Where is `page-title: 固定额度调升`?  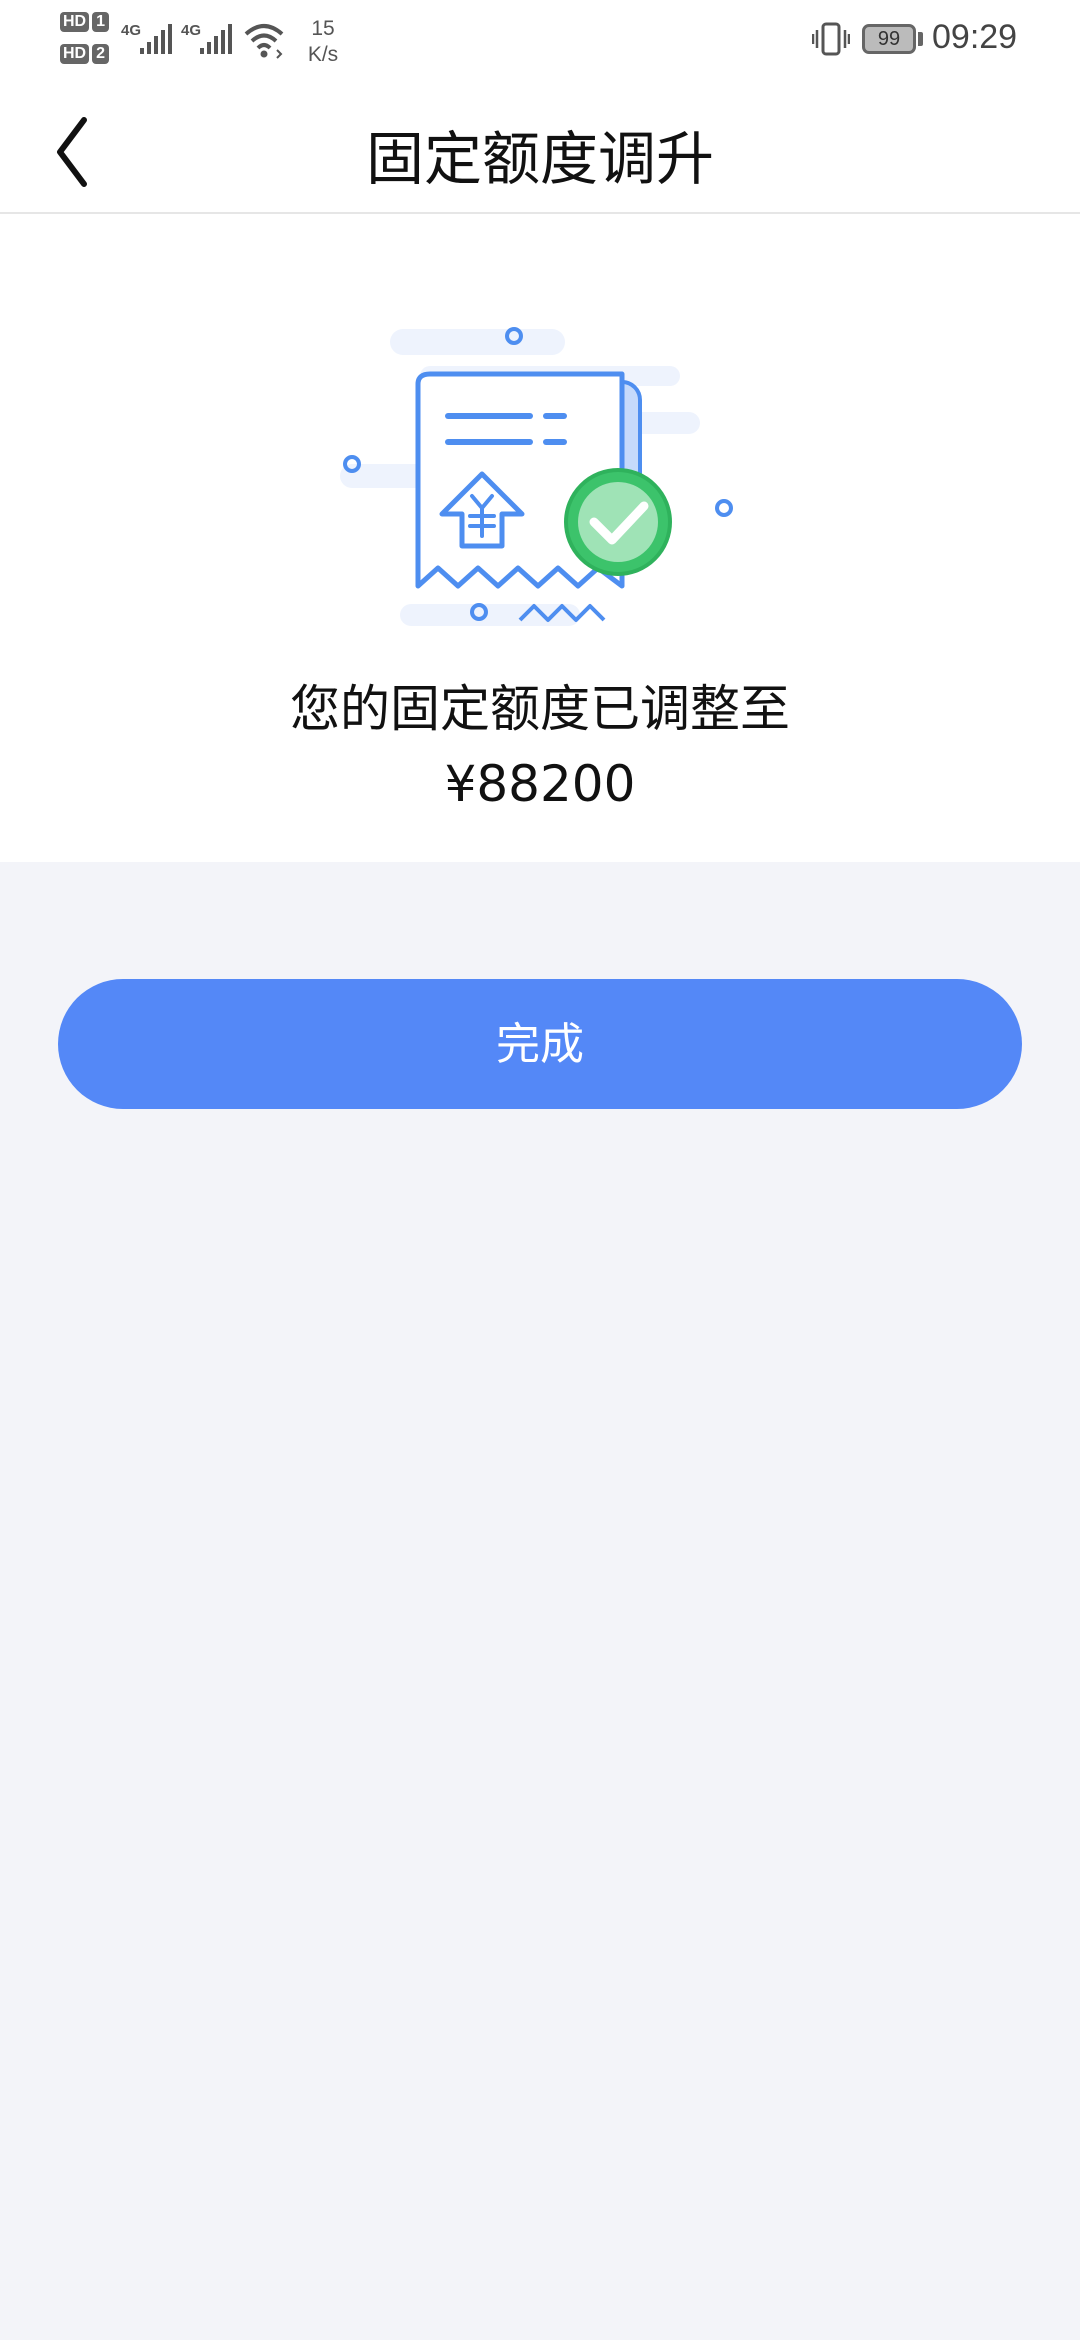 page-title: 固定额度调升 is located at coordinates (539, 159).